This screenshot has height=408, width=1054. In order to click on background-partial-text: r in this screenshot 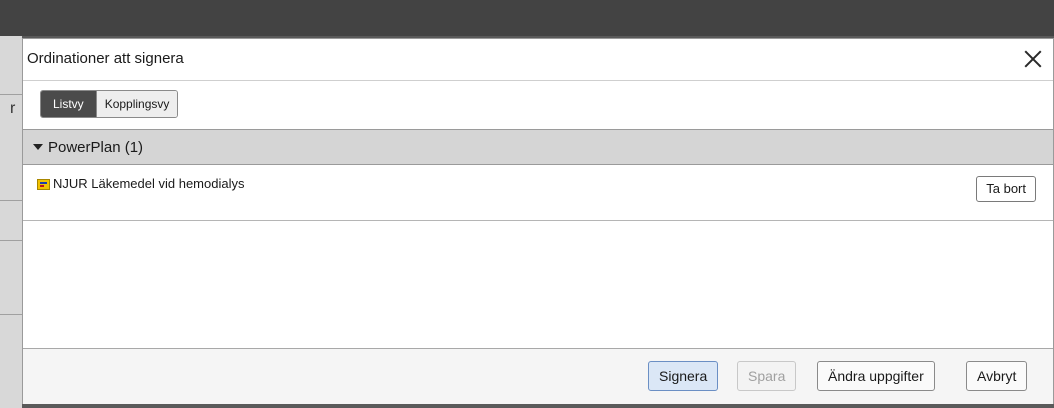, I will do `click(13, 108)`.